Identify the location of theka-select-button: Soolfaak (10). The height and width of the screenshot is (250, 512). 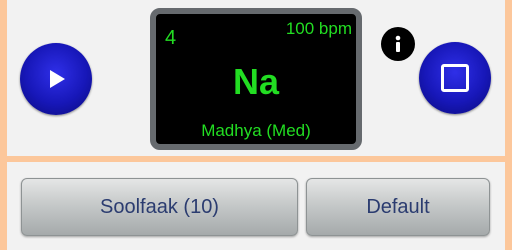
(159, 207).